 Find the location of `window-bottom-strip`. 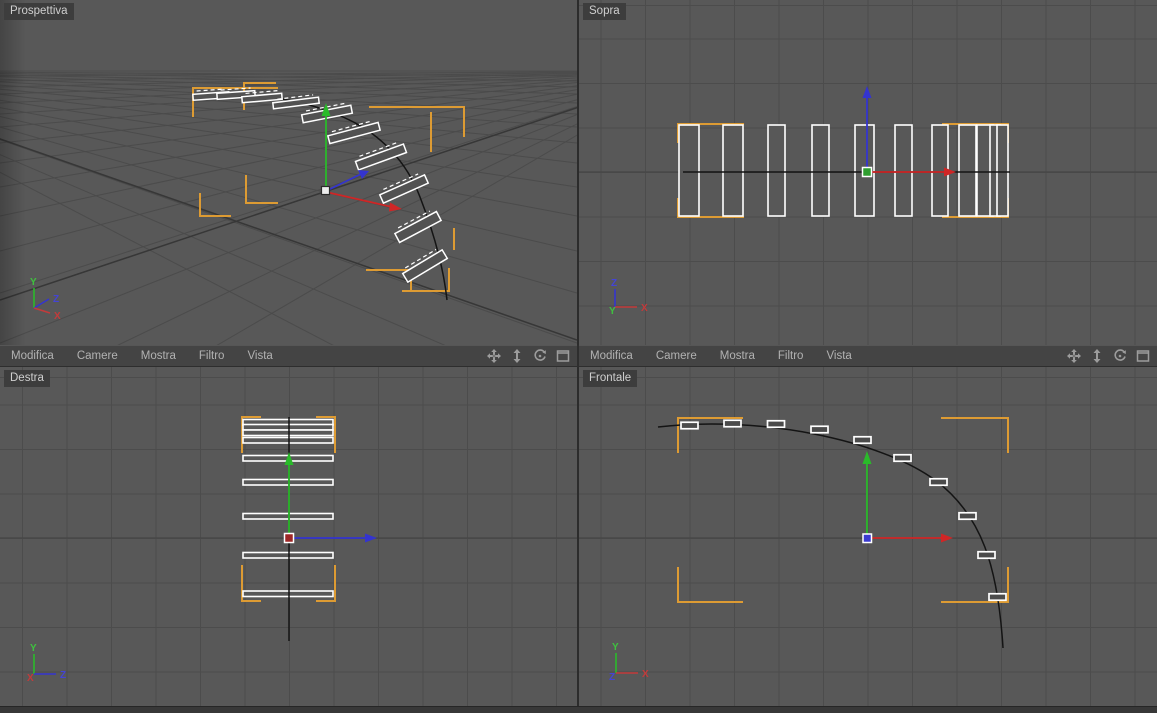

window-bottom-strip is located at coordinates (578, 709).